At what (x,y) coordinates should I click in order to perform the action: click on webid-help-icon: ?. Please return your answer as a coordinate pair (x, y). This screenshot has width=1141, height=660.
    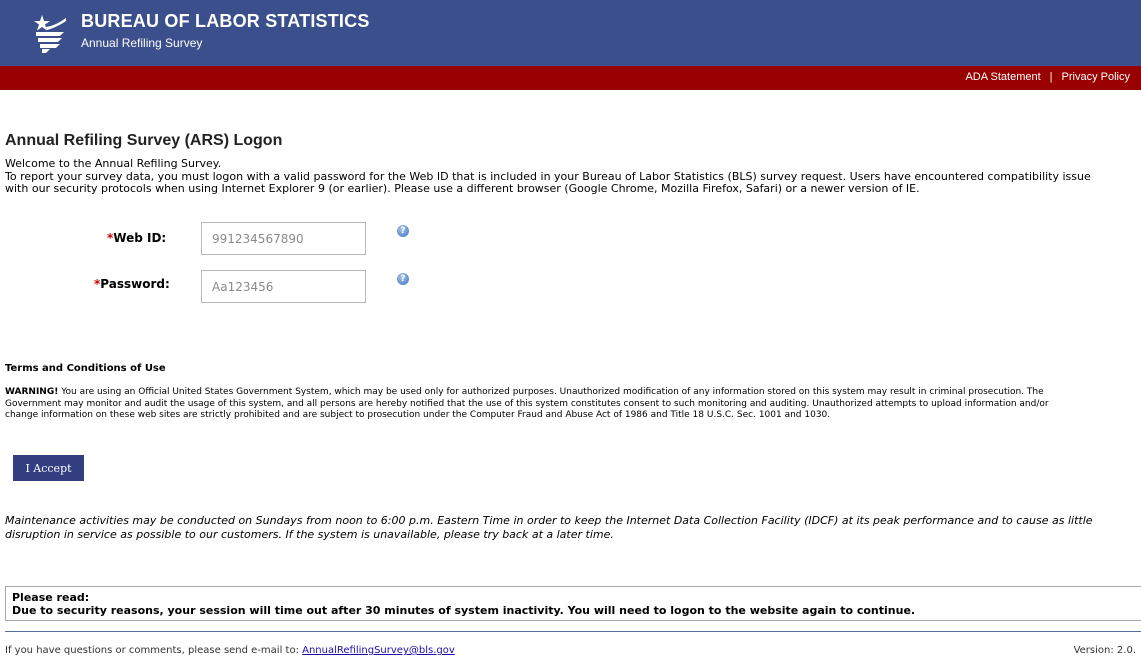
    Looking at the image, I should click on (403, 231).